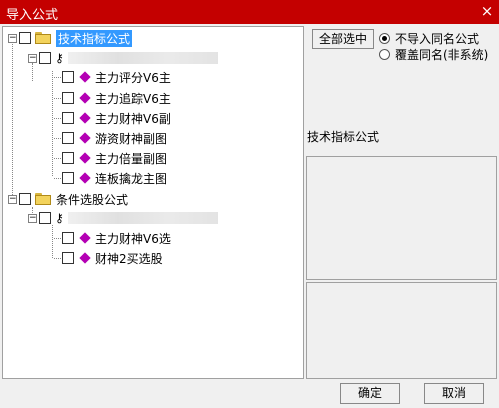 The image size is (499, 408). Describe the element at coordinates (249, 12) in the screenshot. I see `title-bar: 导入公式 ×` at that location.